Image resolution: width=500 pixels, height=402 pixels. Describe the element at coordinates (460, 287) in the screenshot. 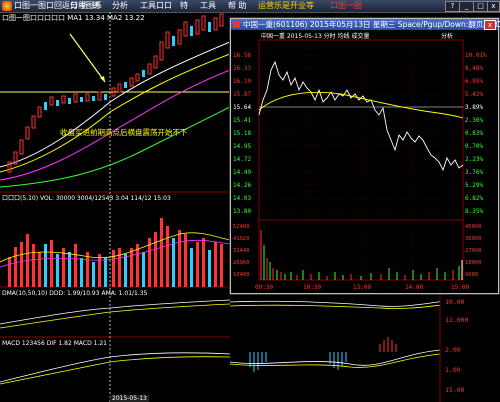

I see `svg-text: 15:00` at that location.